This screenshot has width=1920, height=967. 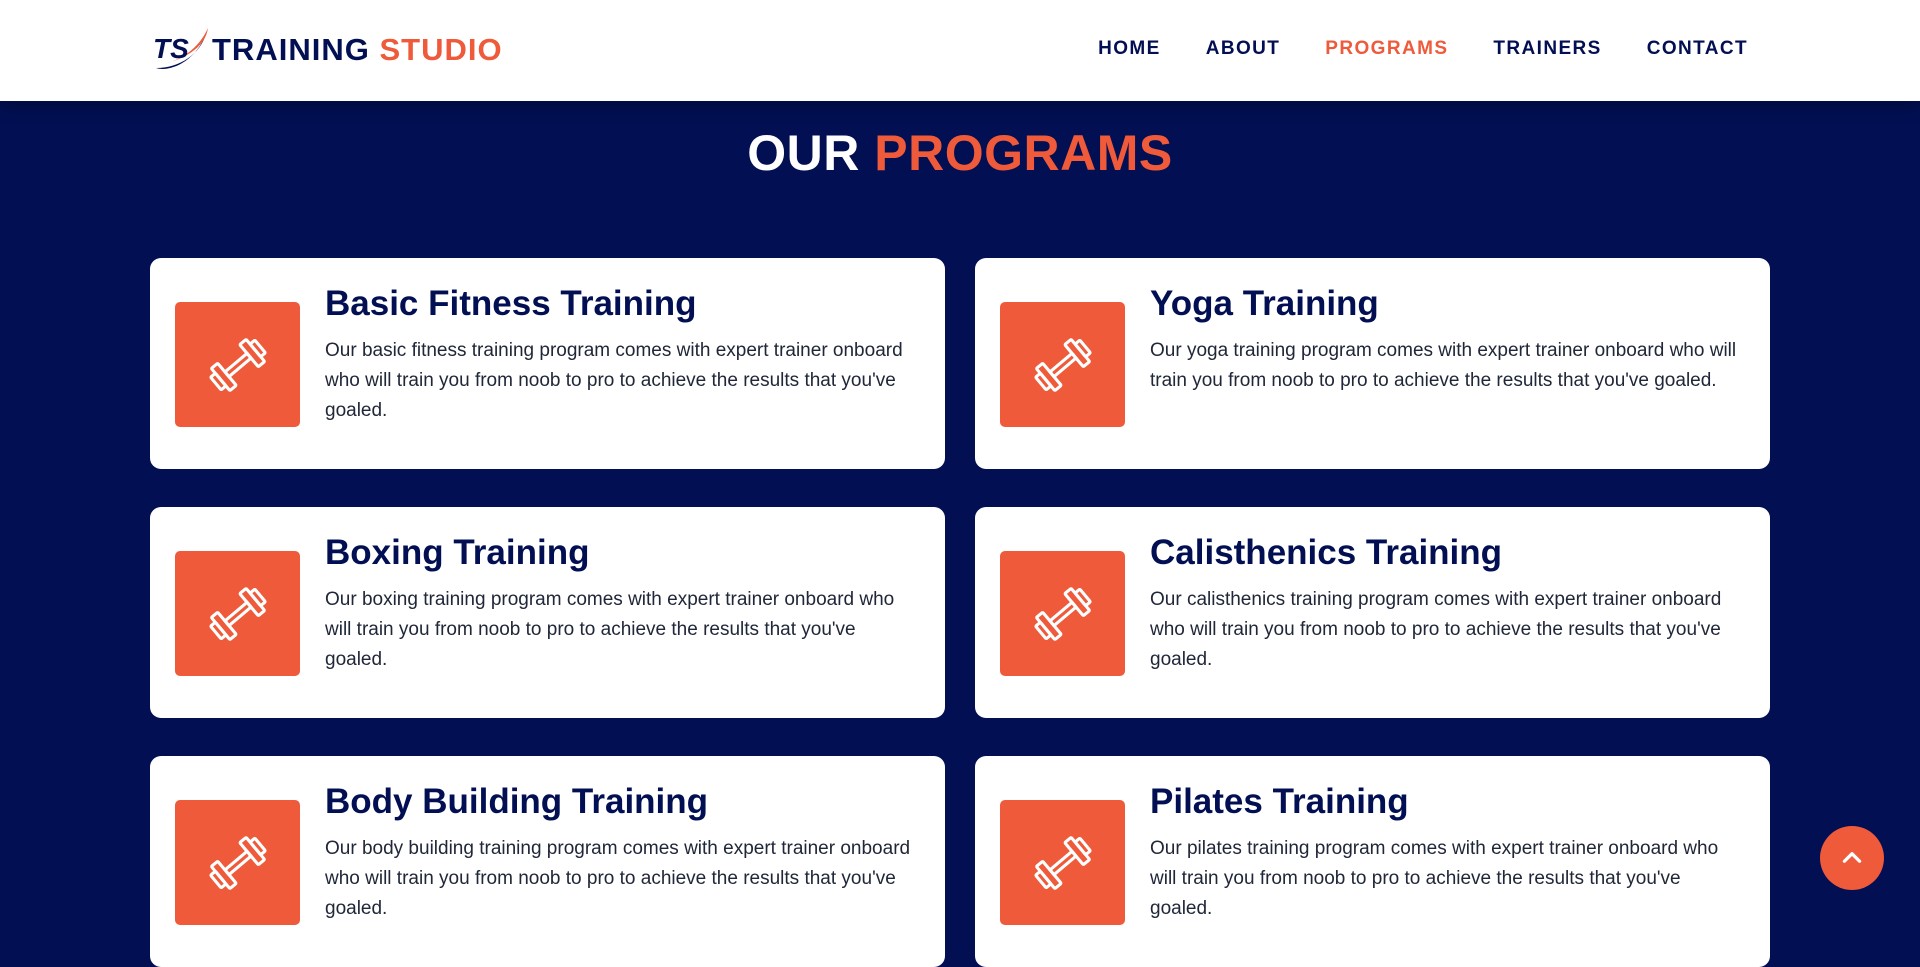 I want to click on main-nav: HOME ABOUT PROGRAMS TRAINERS CONTACT, so click(x=1400, y=49).